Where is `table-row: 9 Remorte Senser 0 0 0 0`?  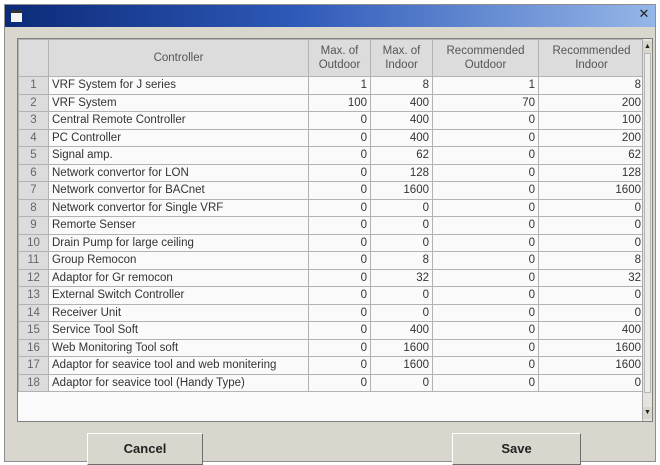 table-row: 9 Remorte Senser 0 0 0 0 is located at coordinates (331, 225).